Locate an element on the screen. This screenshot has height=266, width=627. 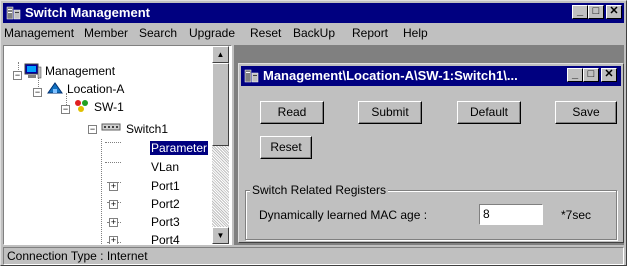
switch-icon is located at coordinates (111, 127).